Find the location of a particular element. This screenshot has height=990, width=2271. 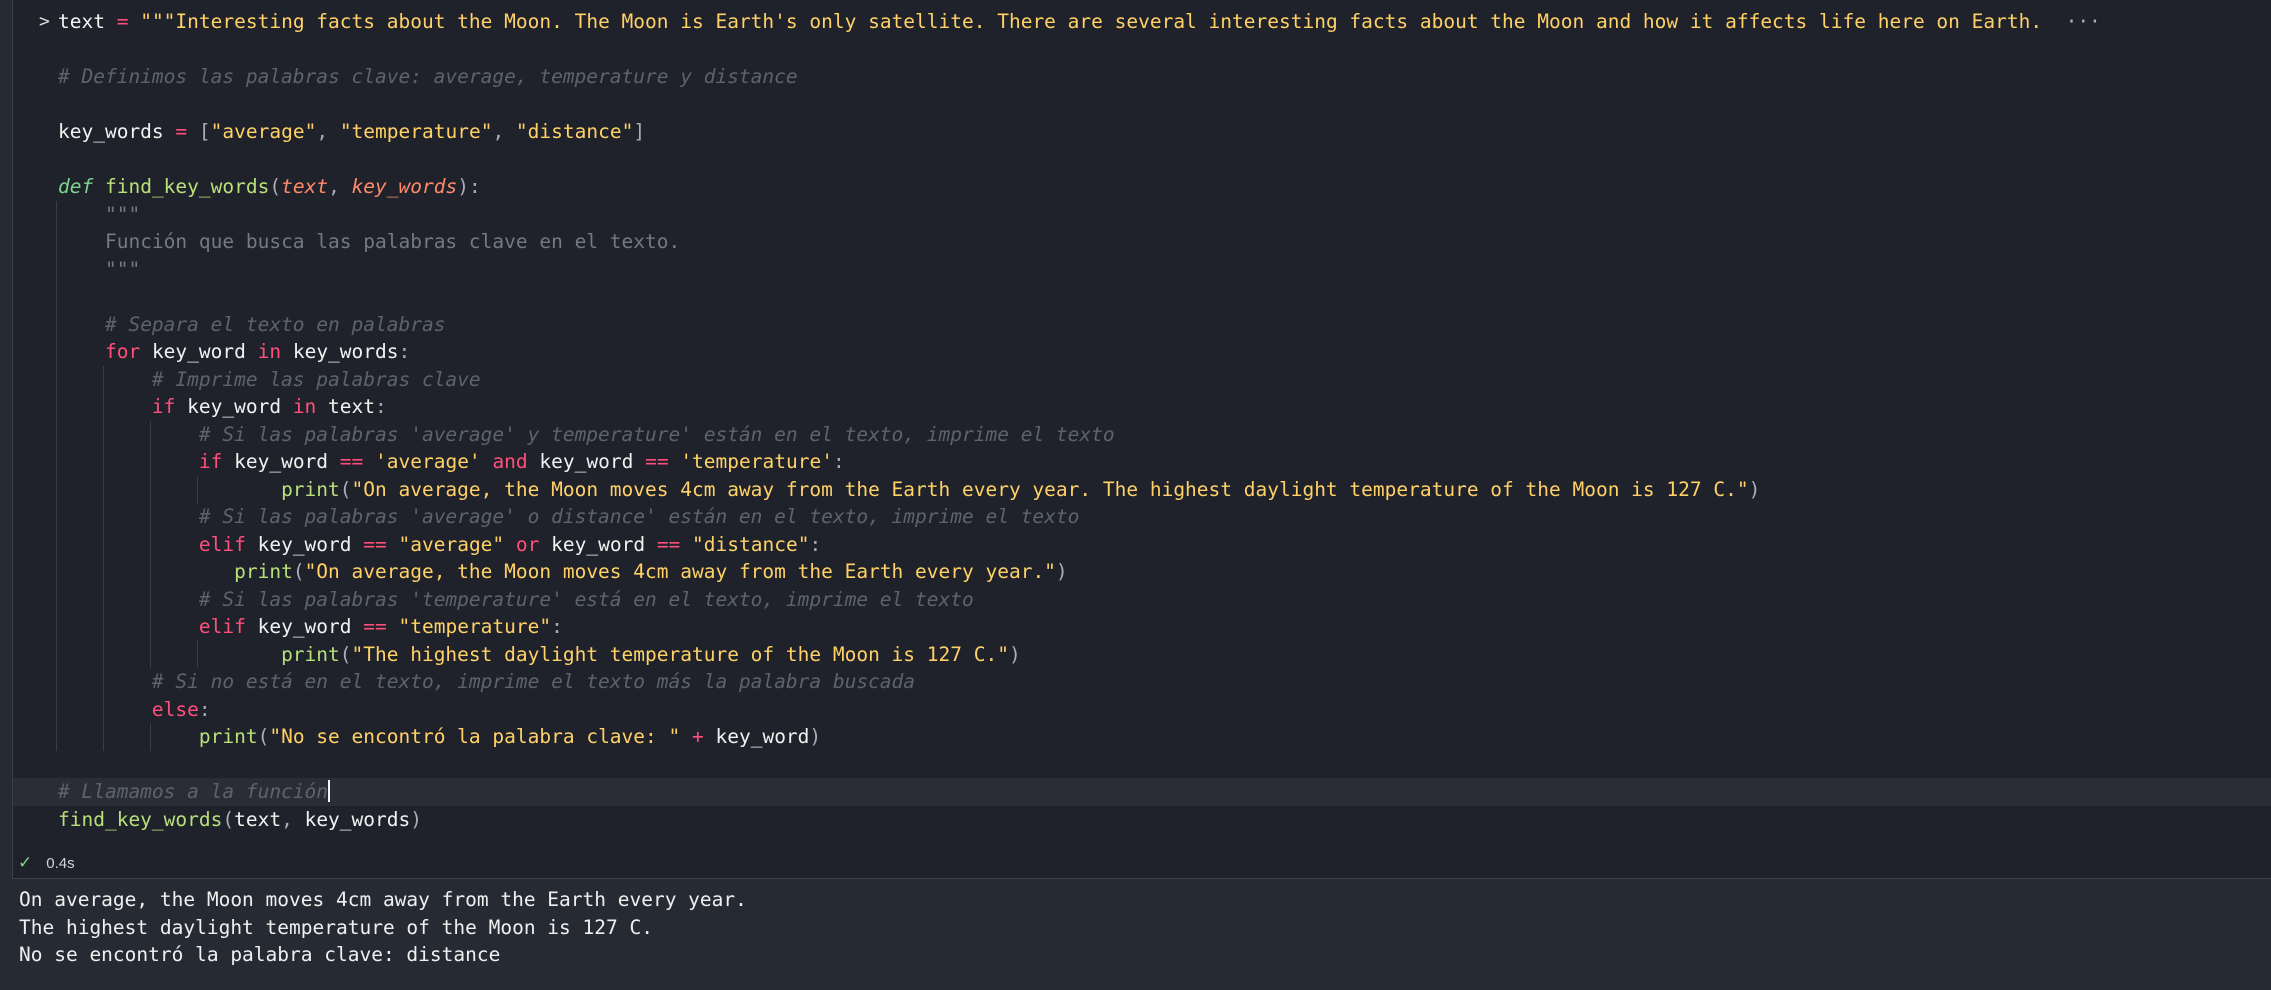

code-line: for key_word in key_words: is located at coordinates (1142, 352).